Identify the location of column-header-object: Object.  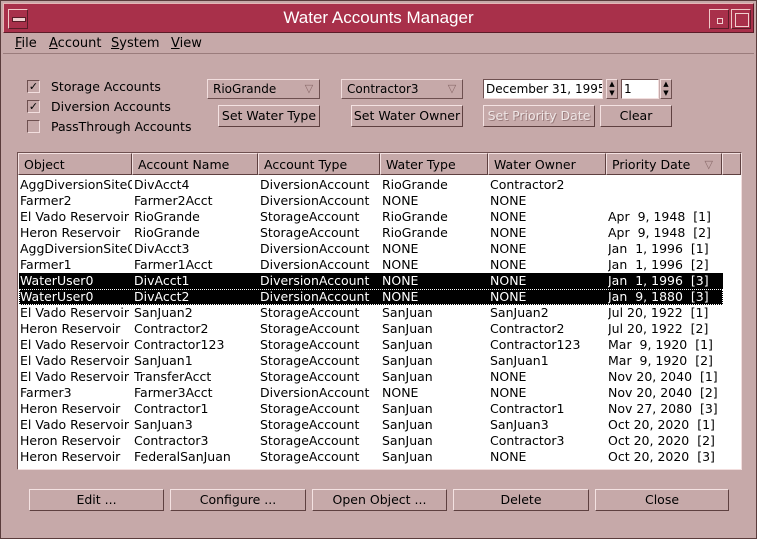
(75, 164).